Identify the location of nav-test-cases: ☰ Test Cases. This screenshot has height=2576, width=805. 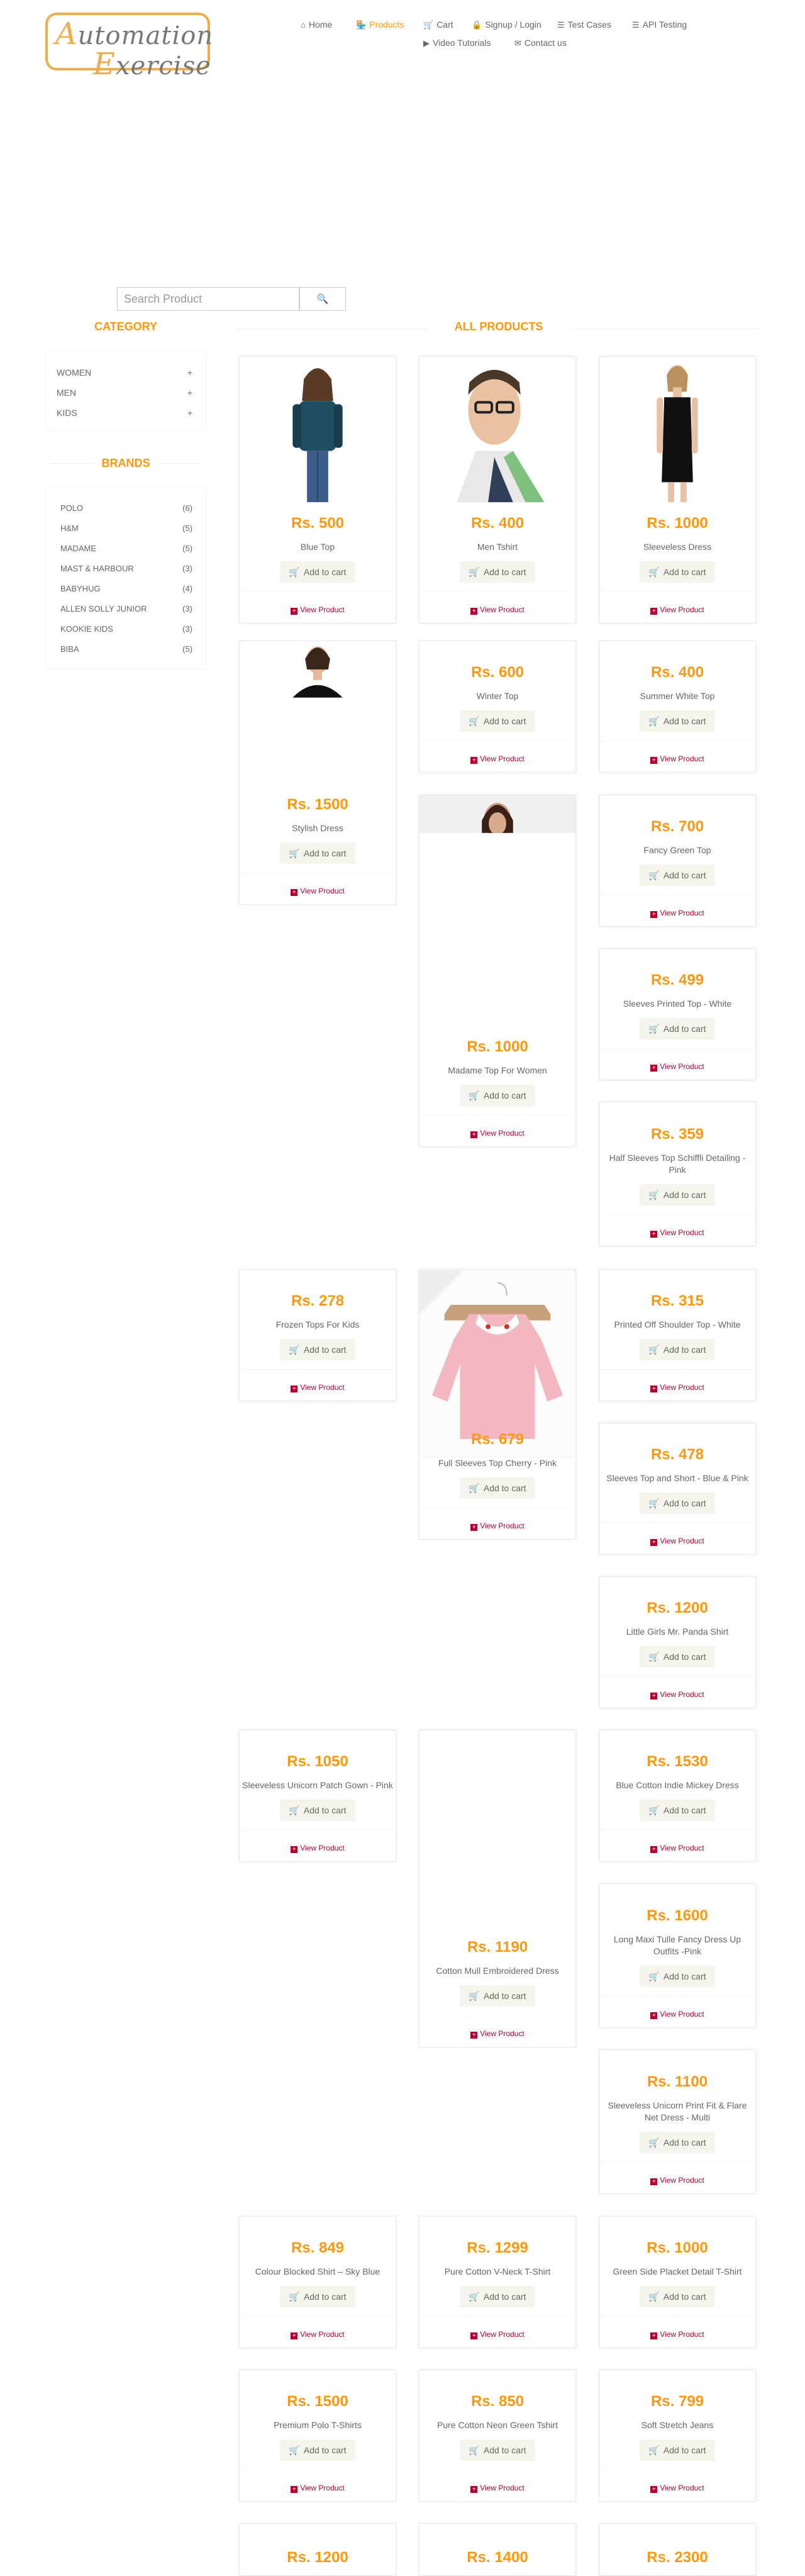
(584, 25).